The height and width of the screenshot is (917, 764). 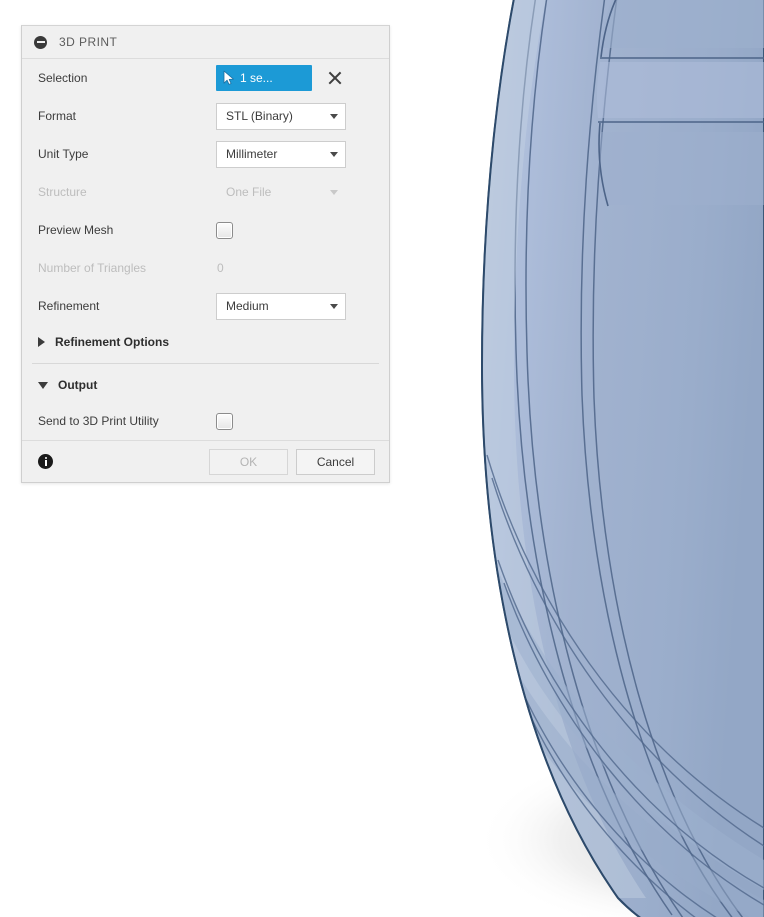 I want to click on cursor-arrow-icon, so click(x=228, y=77).